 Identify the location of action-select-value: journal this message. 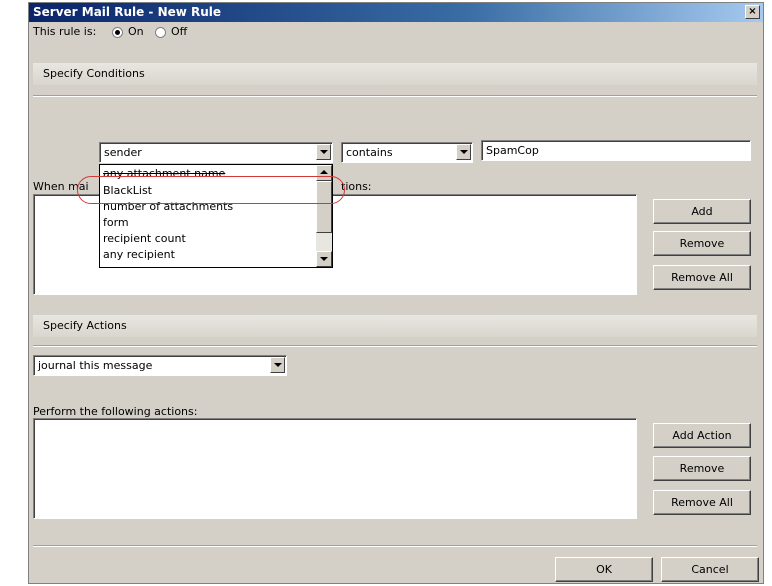
(95, 365).